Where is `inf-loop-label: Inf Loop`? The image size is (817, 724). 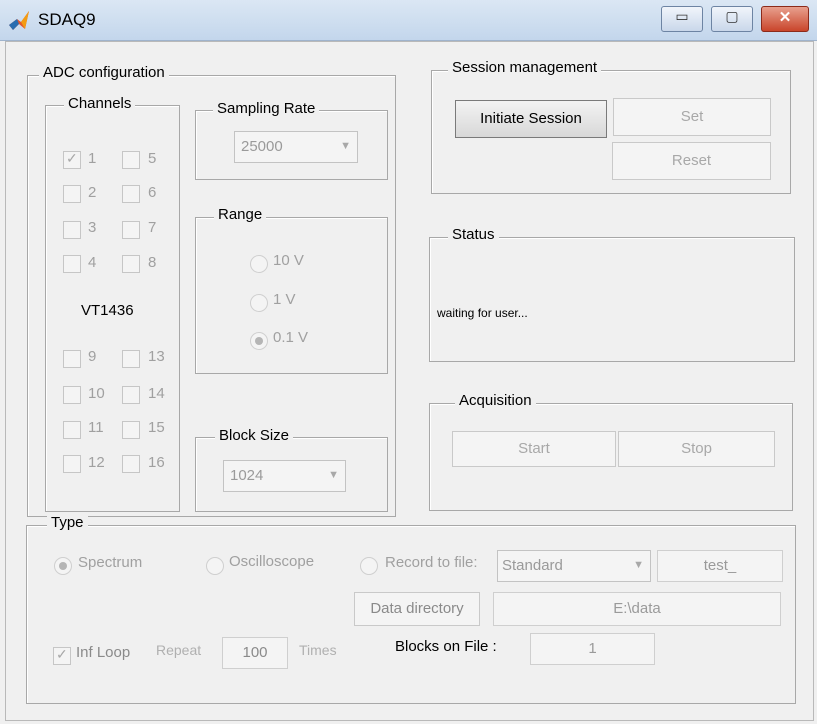
inf-loop-label: Inf Loop is located at coordinates (103, 652).